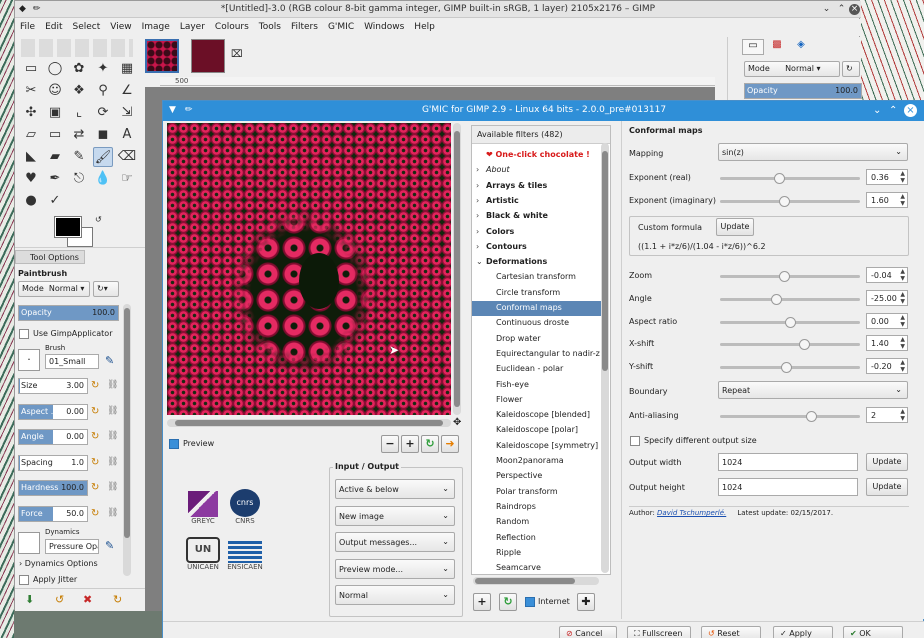  What do you see at coordinates (537, 293) in the screenshot?
I see `filter-item: Circle transform` at bounding box center [537, 293].